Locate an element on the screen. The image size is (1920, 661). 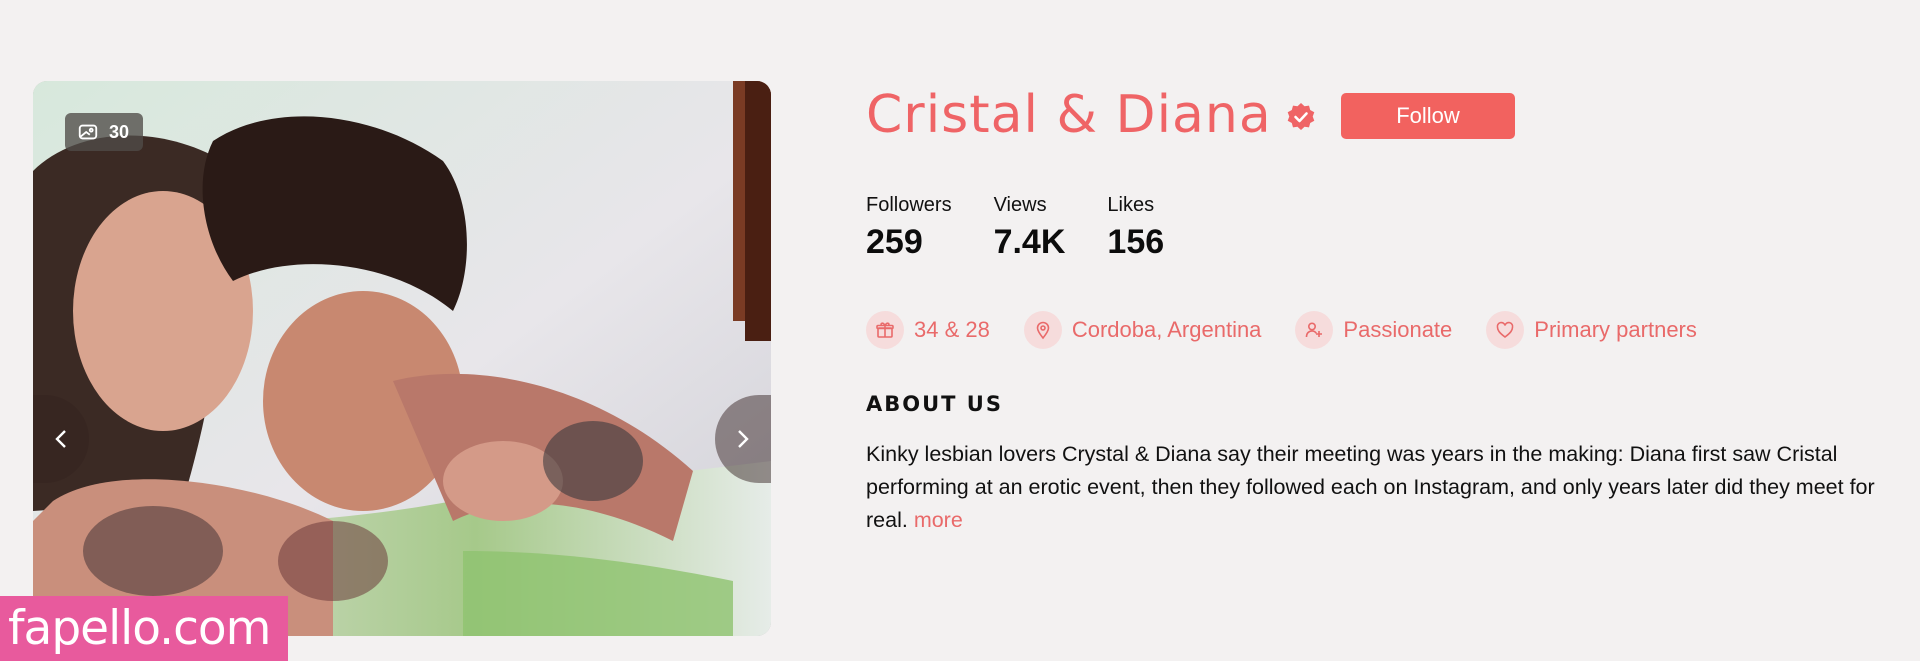
more-link: more is located at coordinates (938, 520).